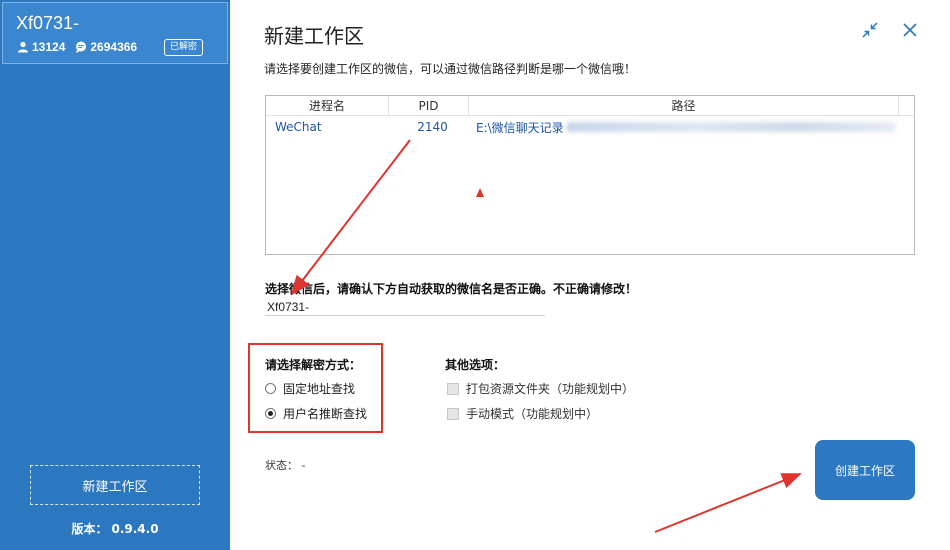 The image size is (950, 550). What do you see at coordinates (327, 105) in the screenshot?
I see `header-process: 进程名` at bounding box center [327, 105].